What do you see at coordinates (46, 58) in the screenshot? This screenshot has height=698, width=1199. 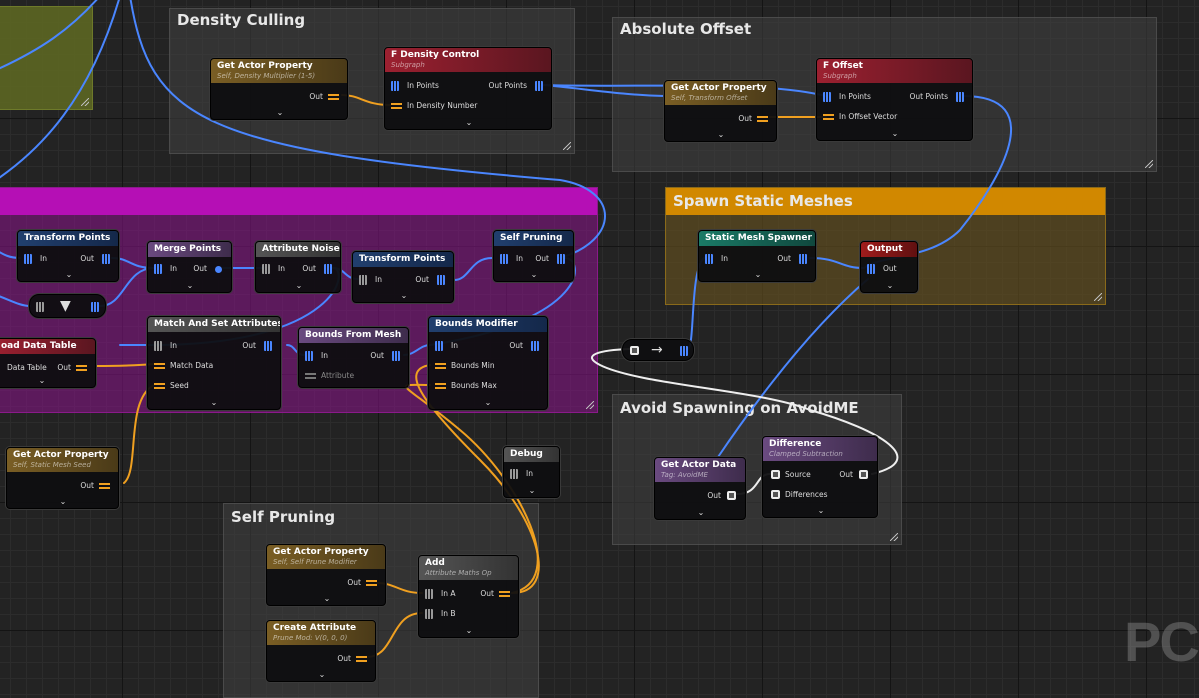 I see `comment-olive` at bounding box center [46, 58].